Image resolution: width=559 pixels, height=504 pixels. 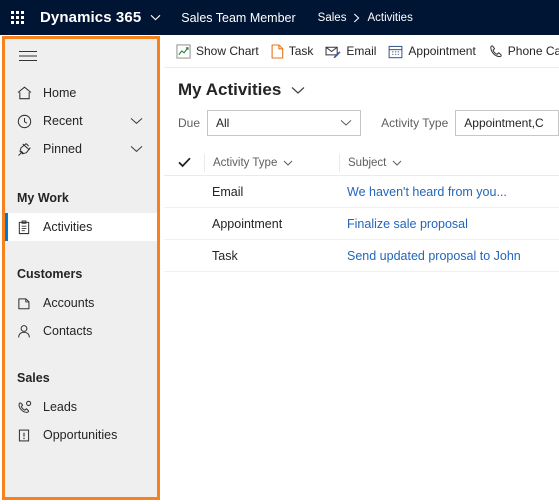 What do you see at coordinates (245, 162) in the screenshot?
I see `column-header-label: Activity Type` at bounding box center [245, 162].